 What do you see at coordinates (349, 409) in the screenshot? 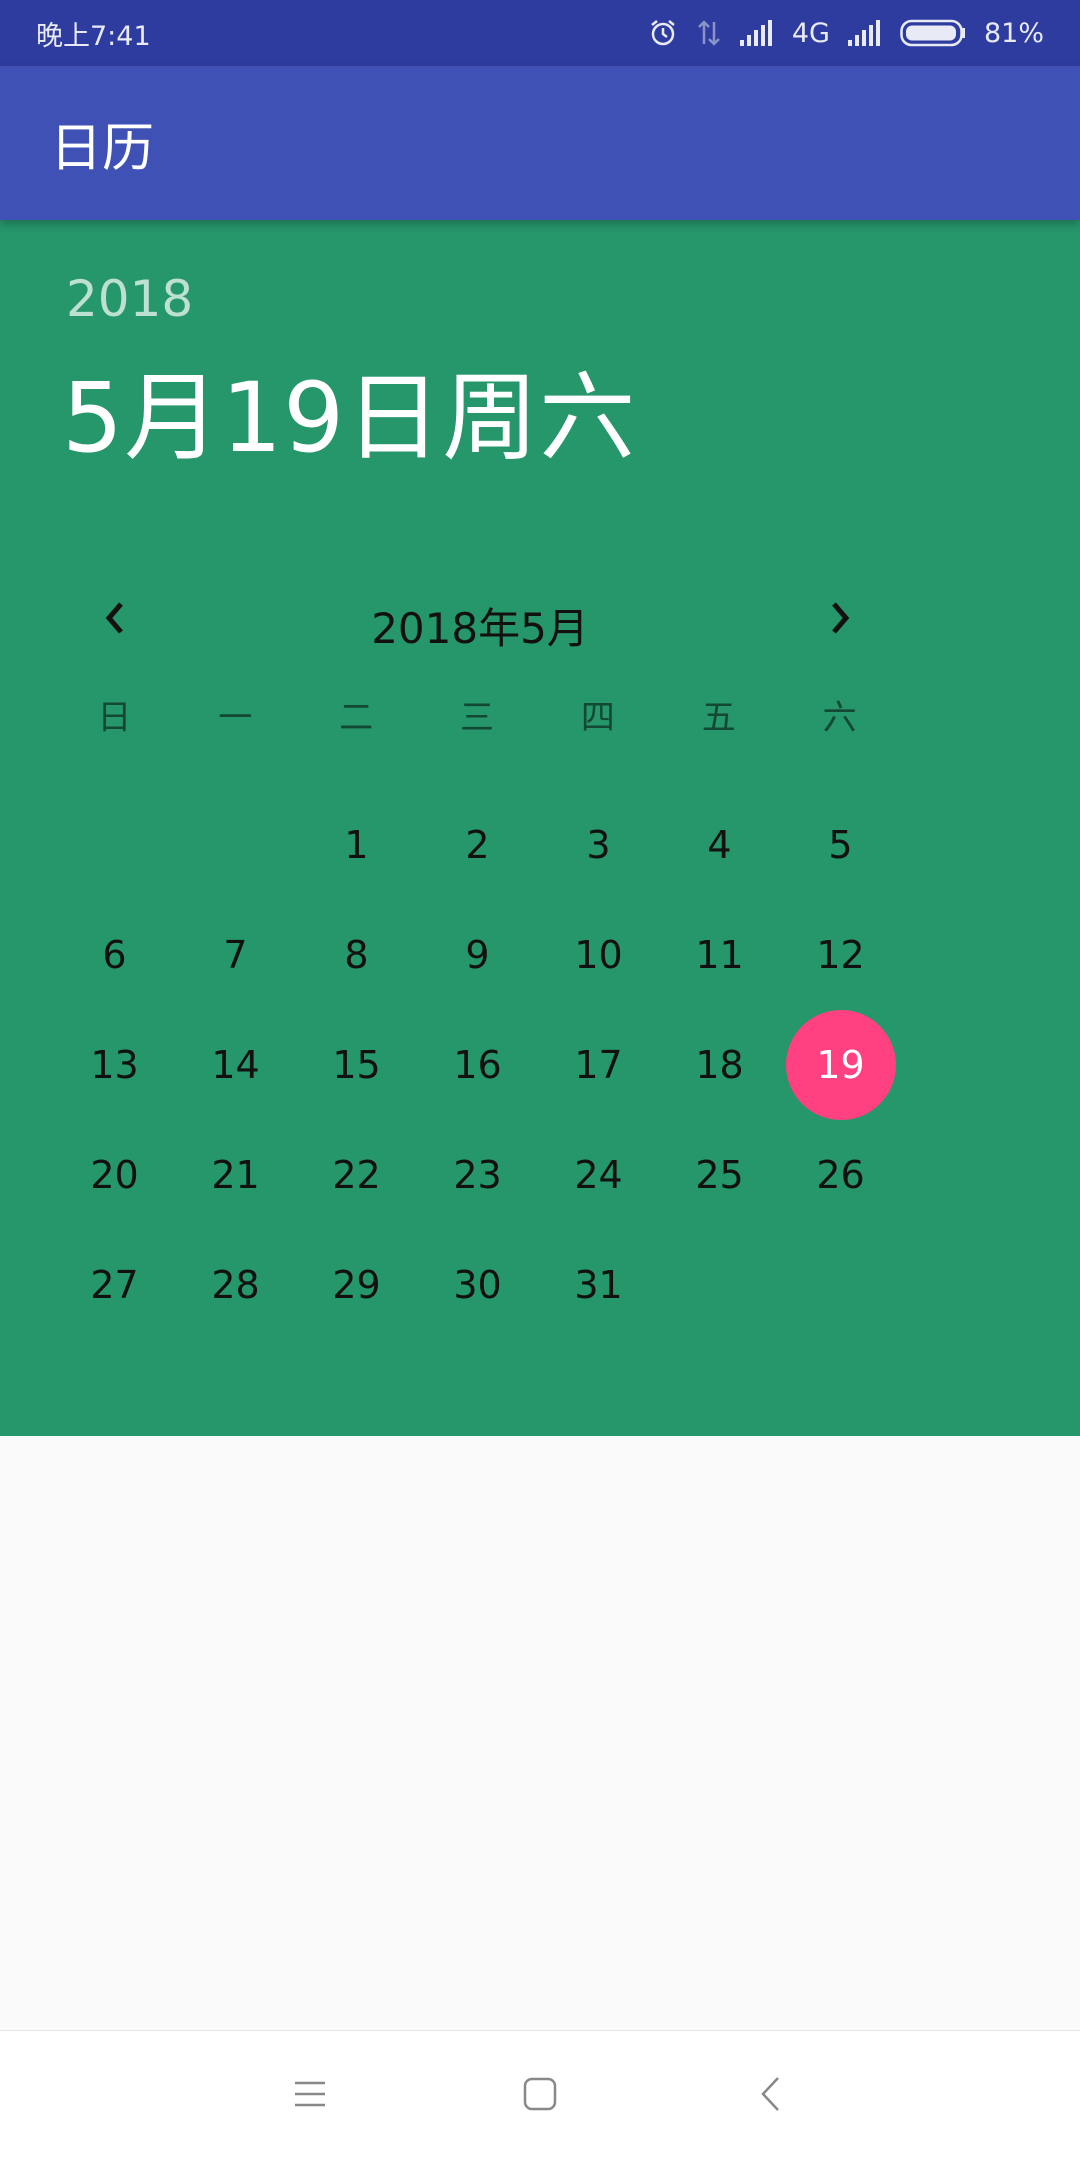
I see `header-selected-date: 5月19日周六` at bounding box center [349, 409].